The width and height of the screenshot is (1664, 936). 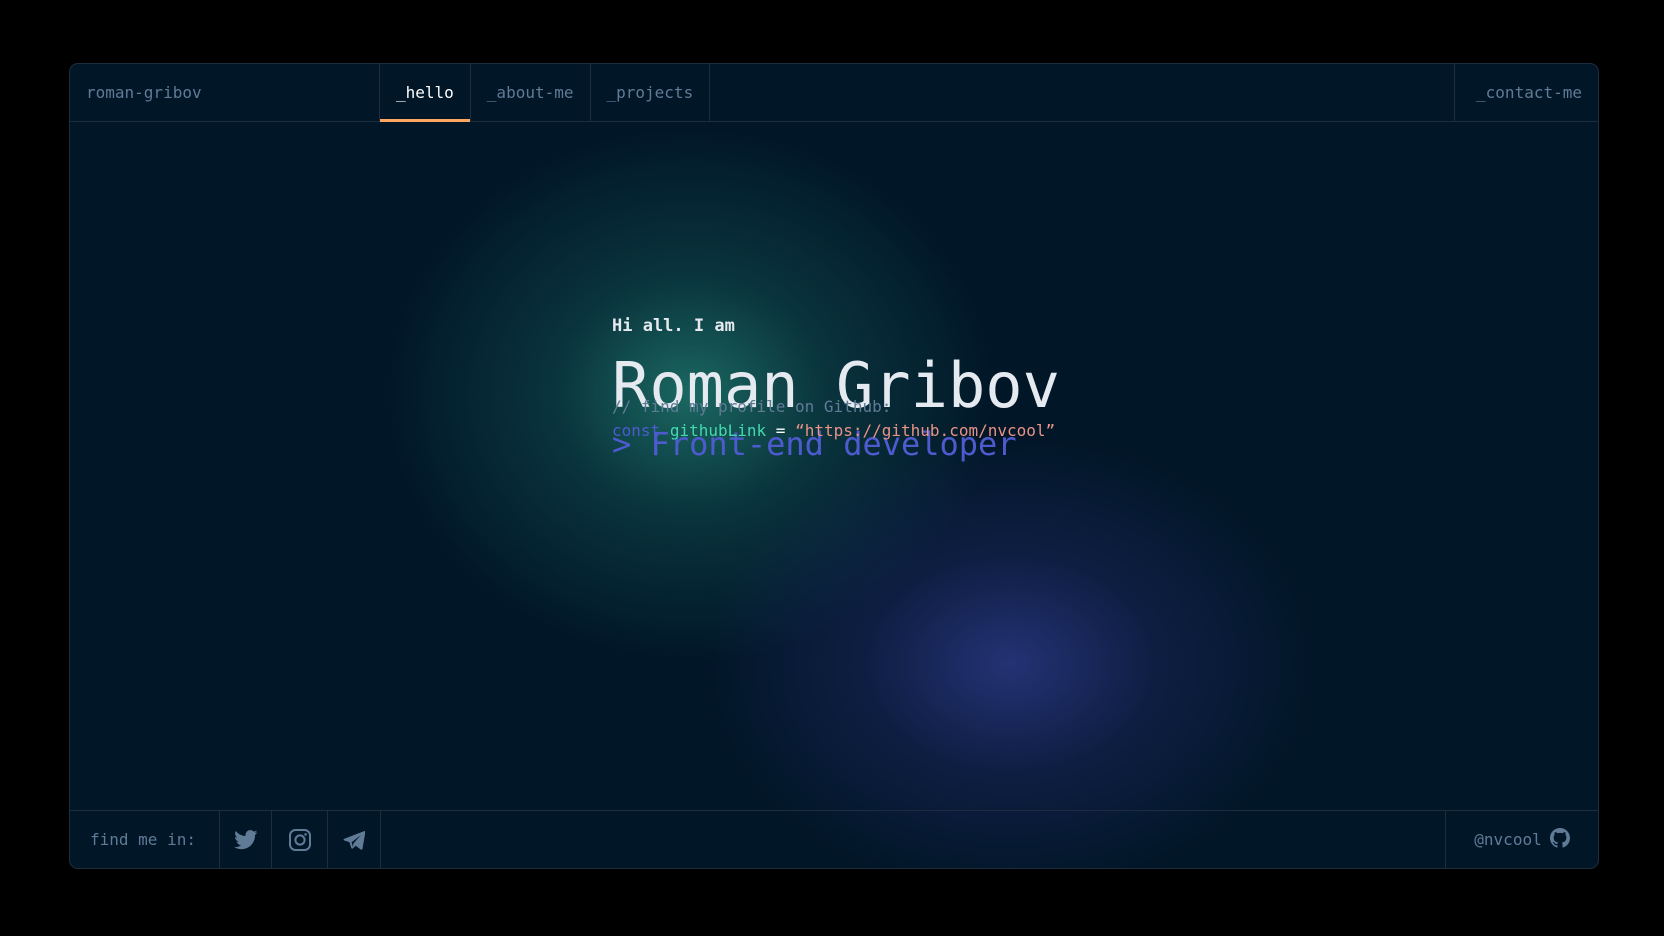 I want to click on twitter-icon, so click(x=245, y=839).